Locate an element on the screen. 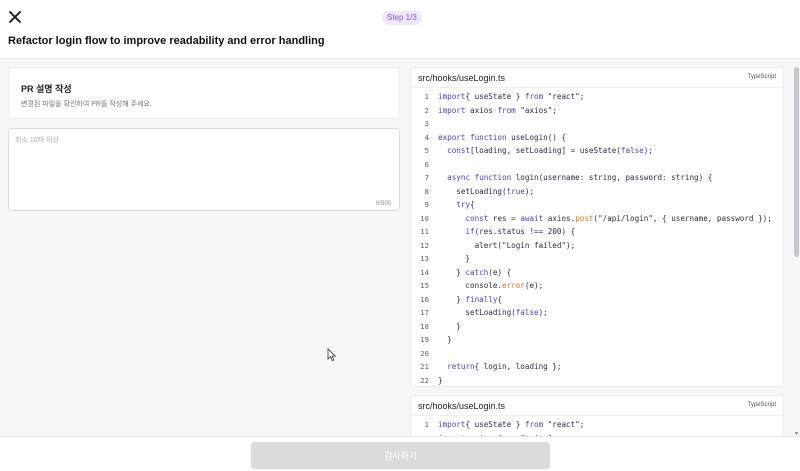 The height and width of the screenshot is (471, 800). code-token: async function is located at coordinates (481, 177).